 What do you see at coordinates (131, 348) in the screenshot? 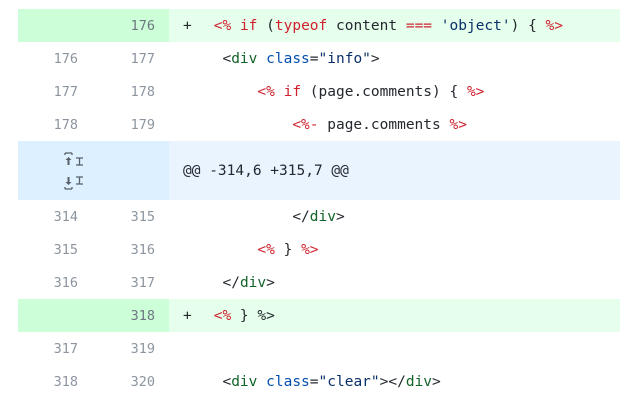
I see `new-line-number: 319` at bounding box center [131, 348].